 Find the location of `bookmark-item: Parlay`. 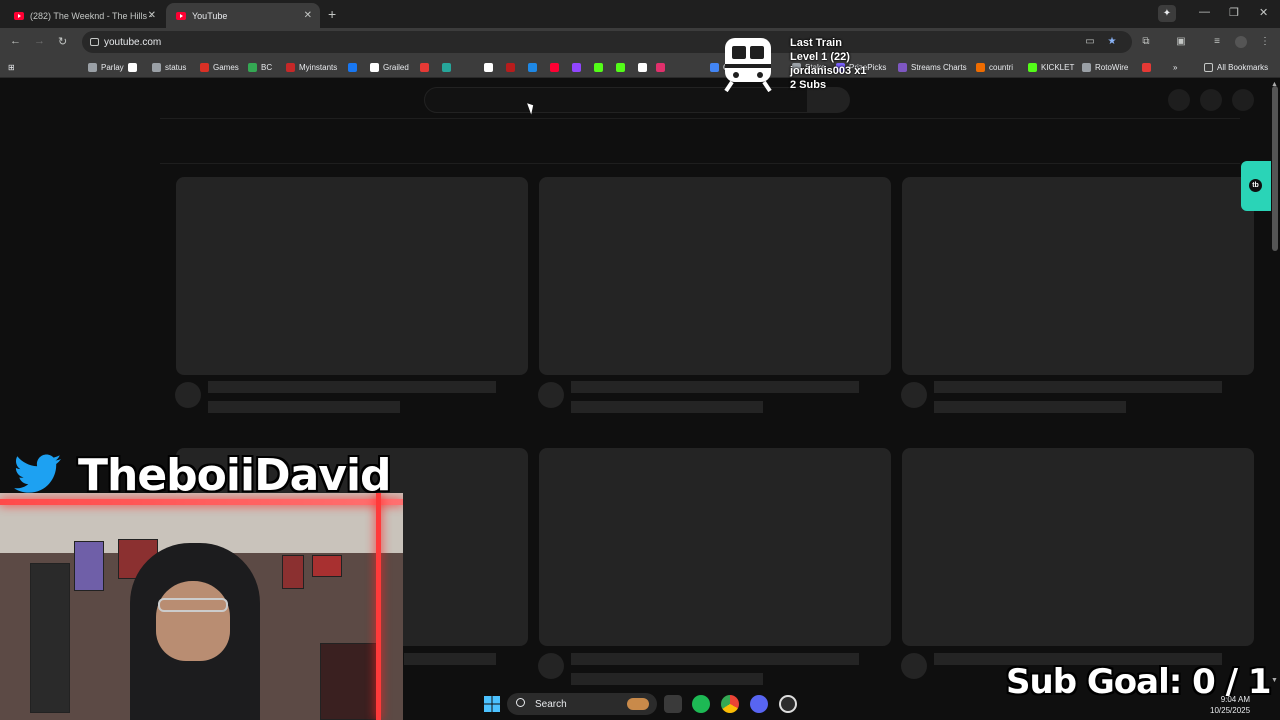

bookmark-item: Parlay is located at coordinates (106, 67).